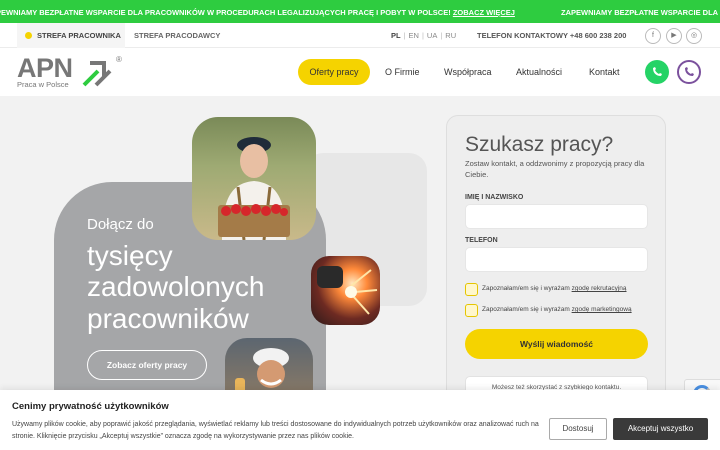 The height and width of the screenshot is (450, 720). Describe the element at coordinates (79, 35) in the screenshot. I see `worker-zone-label: STREFA PRACOWNIKA` at that location.